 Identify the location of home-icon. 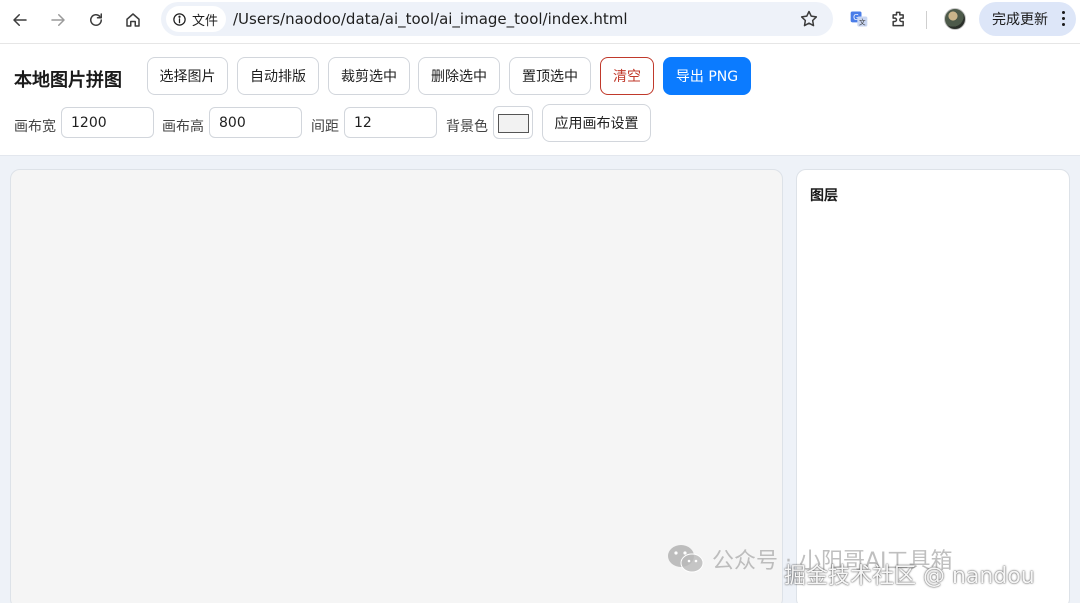
(133, 20).